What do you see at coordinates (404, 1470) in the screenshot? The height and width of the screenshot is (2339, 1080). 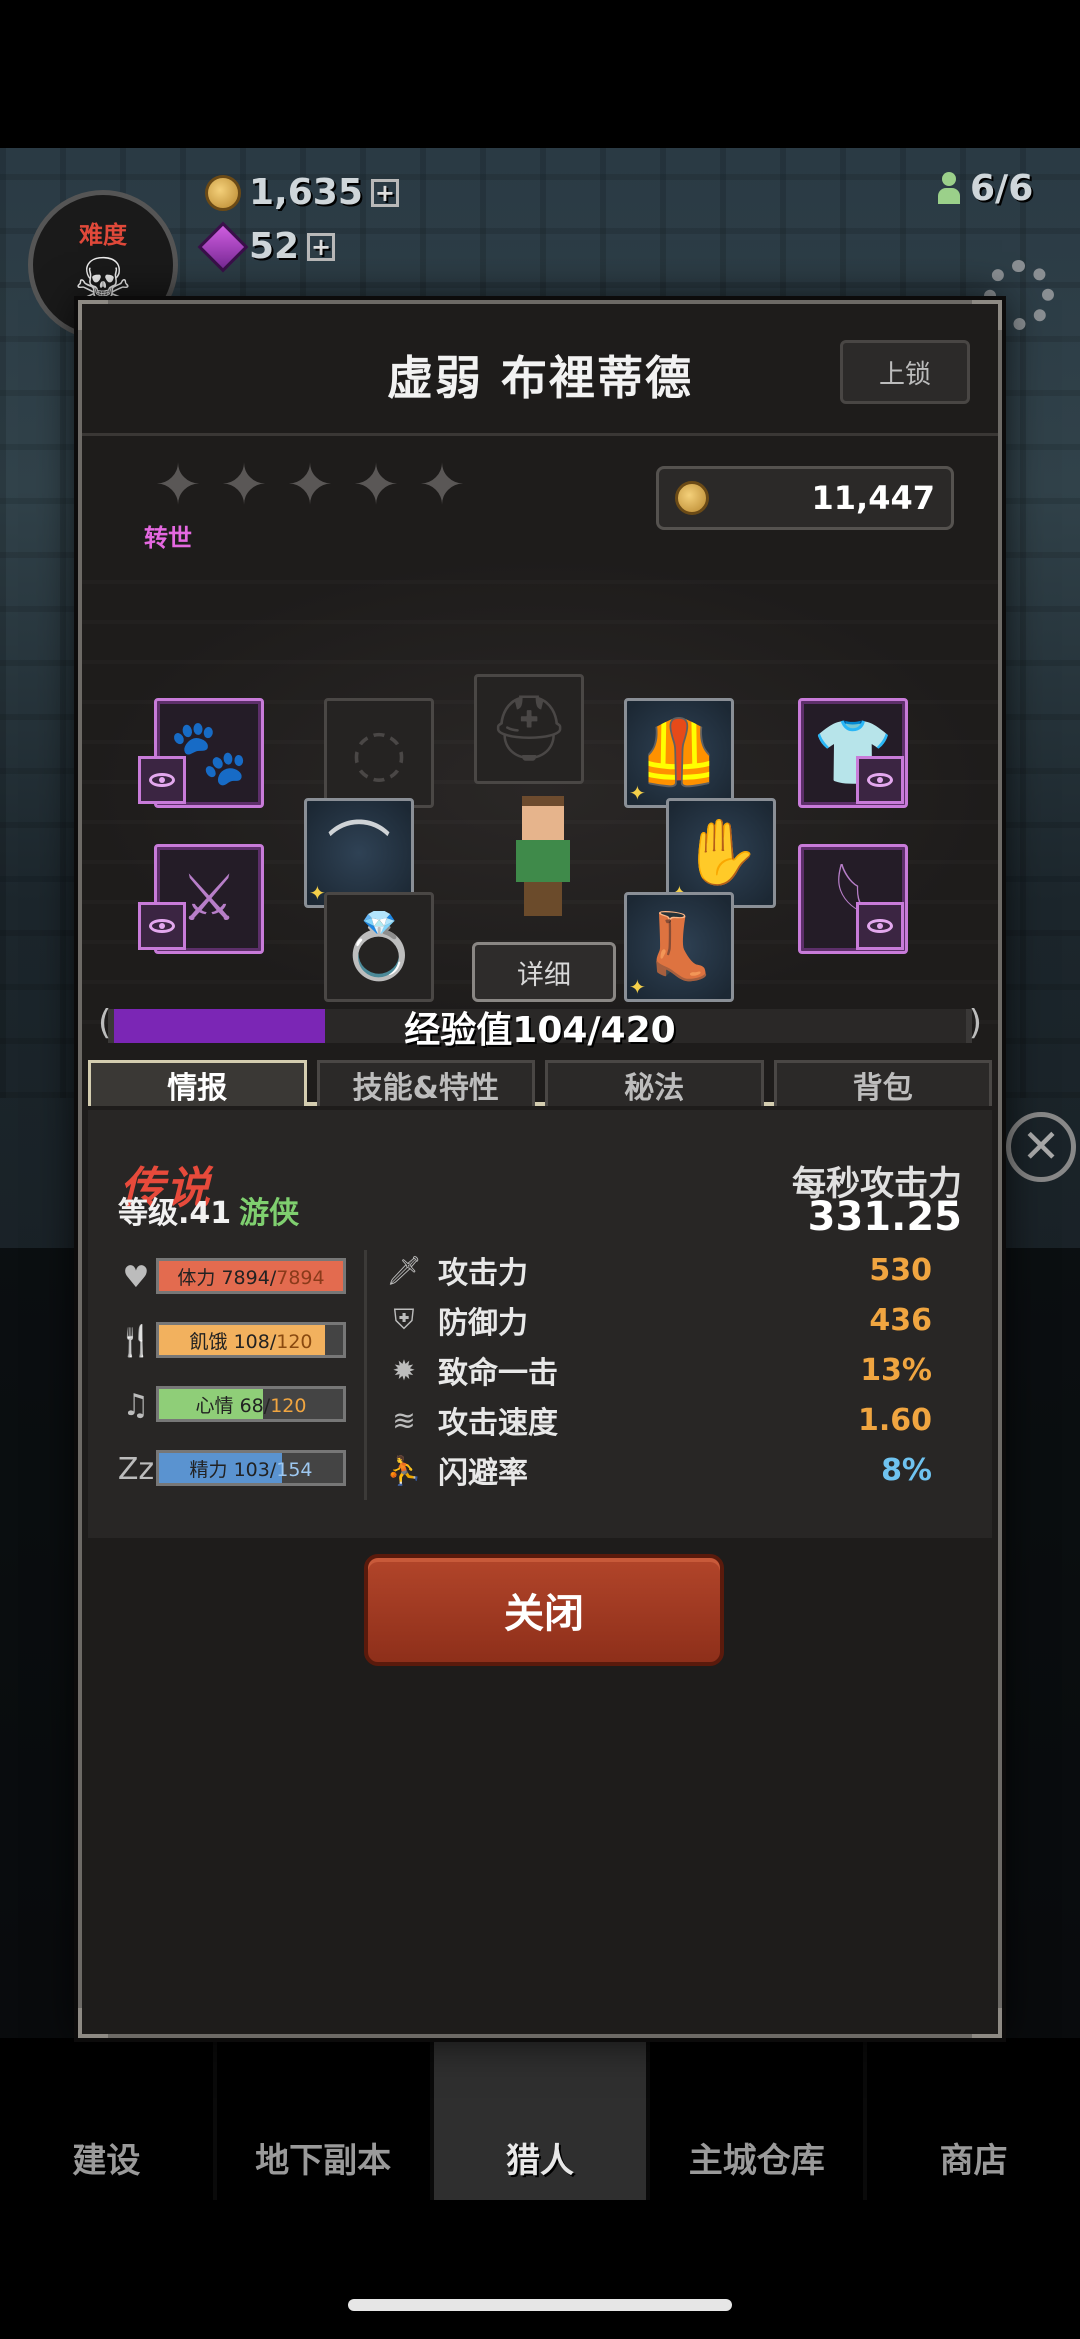 I see `dodge-icon: ⛹` at bounding box center [404, 1470].